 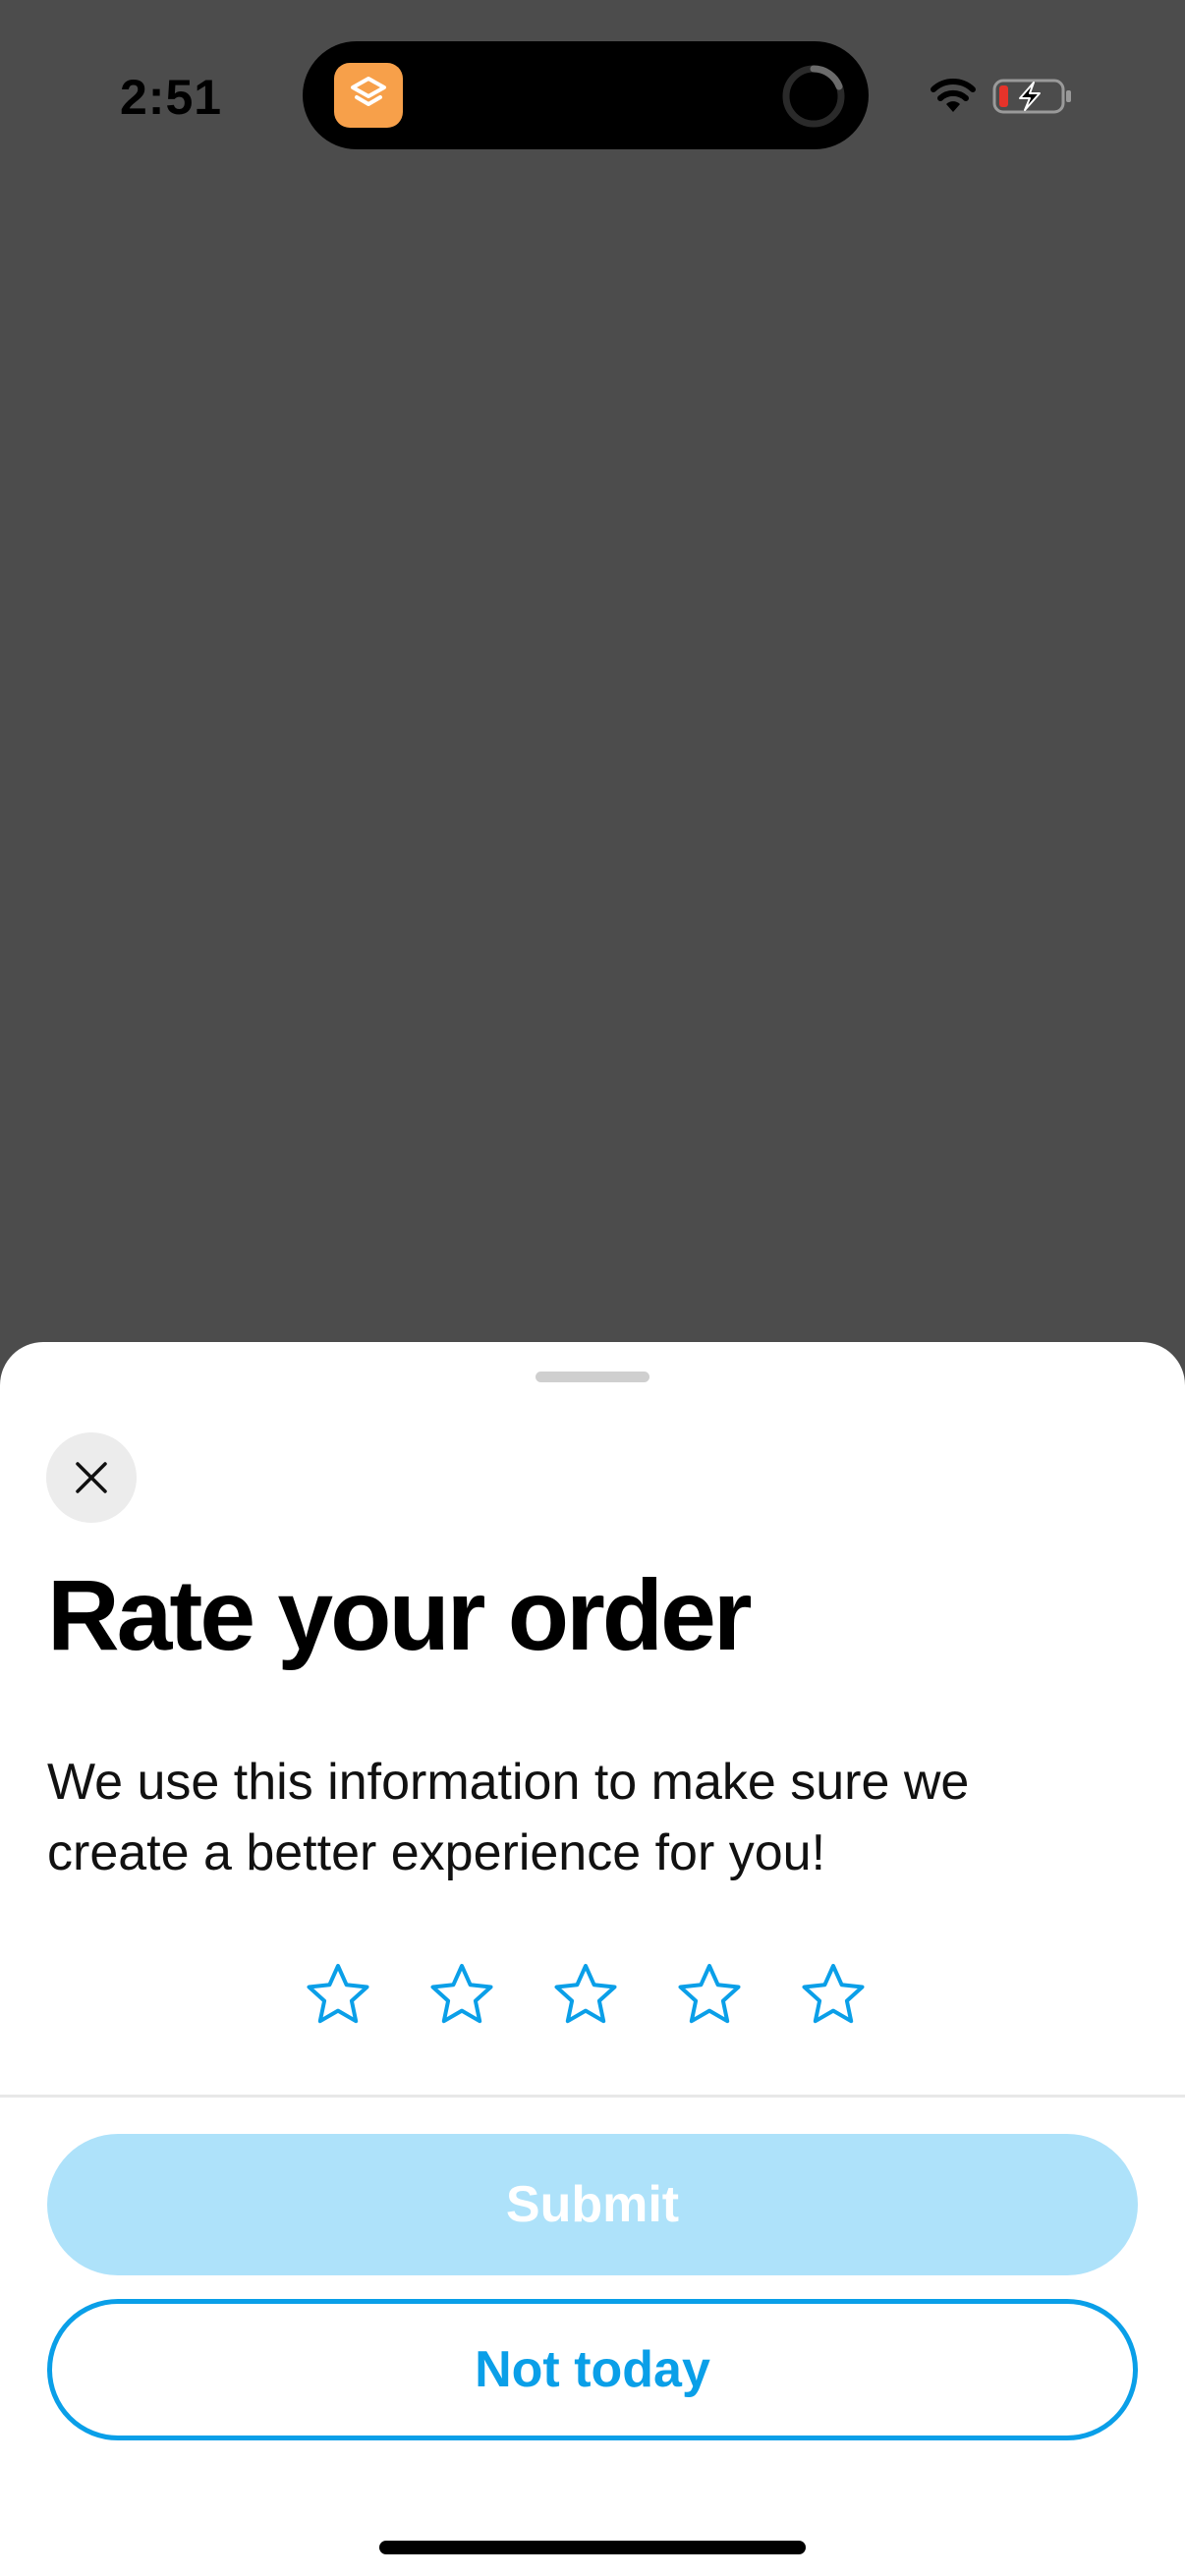 I want to click on dynamic-island, so click(x=586, y=95).